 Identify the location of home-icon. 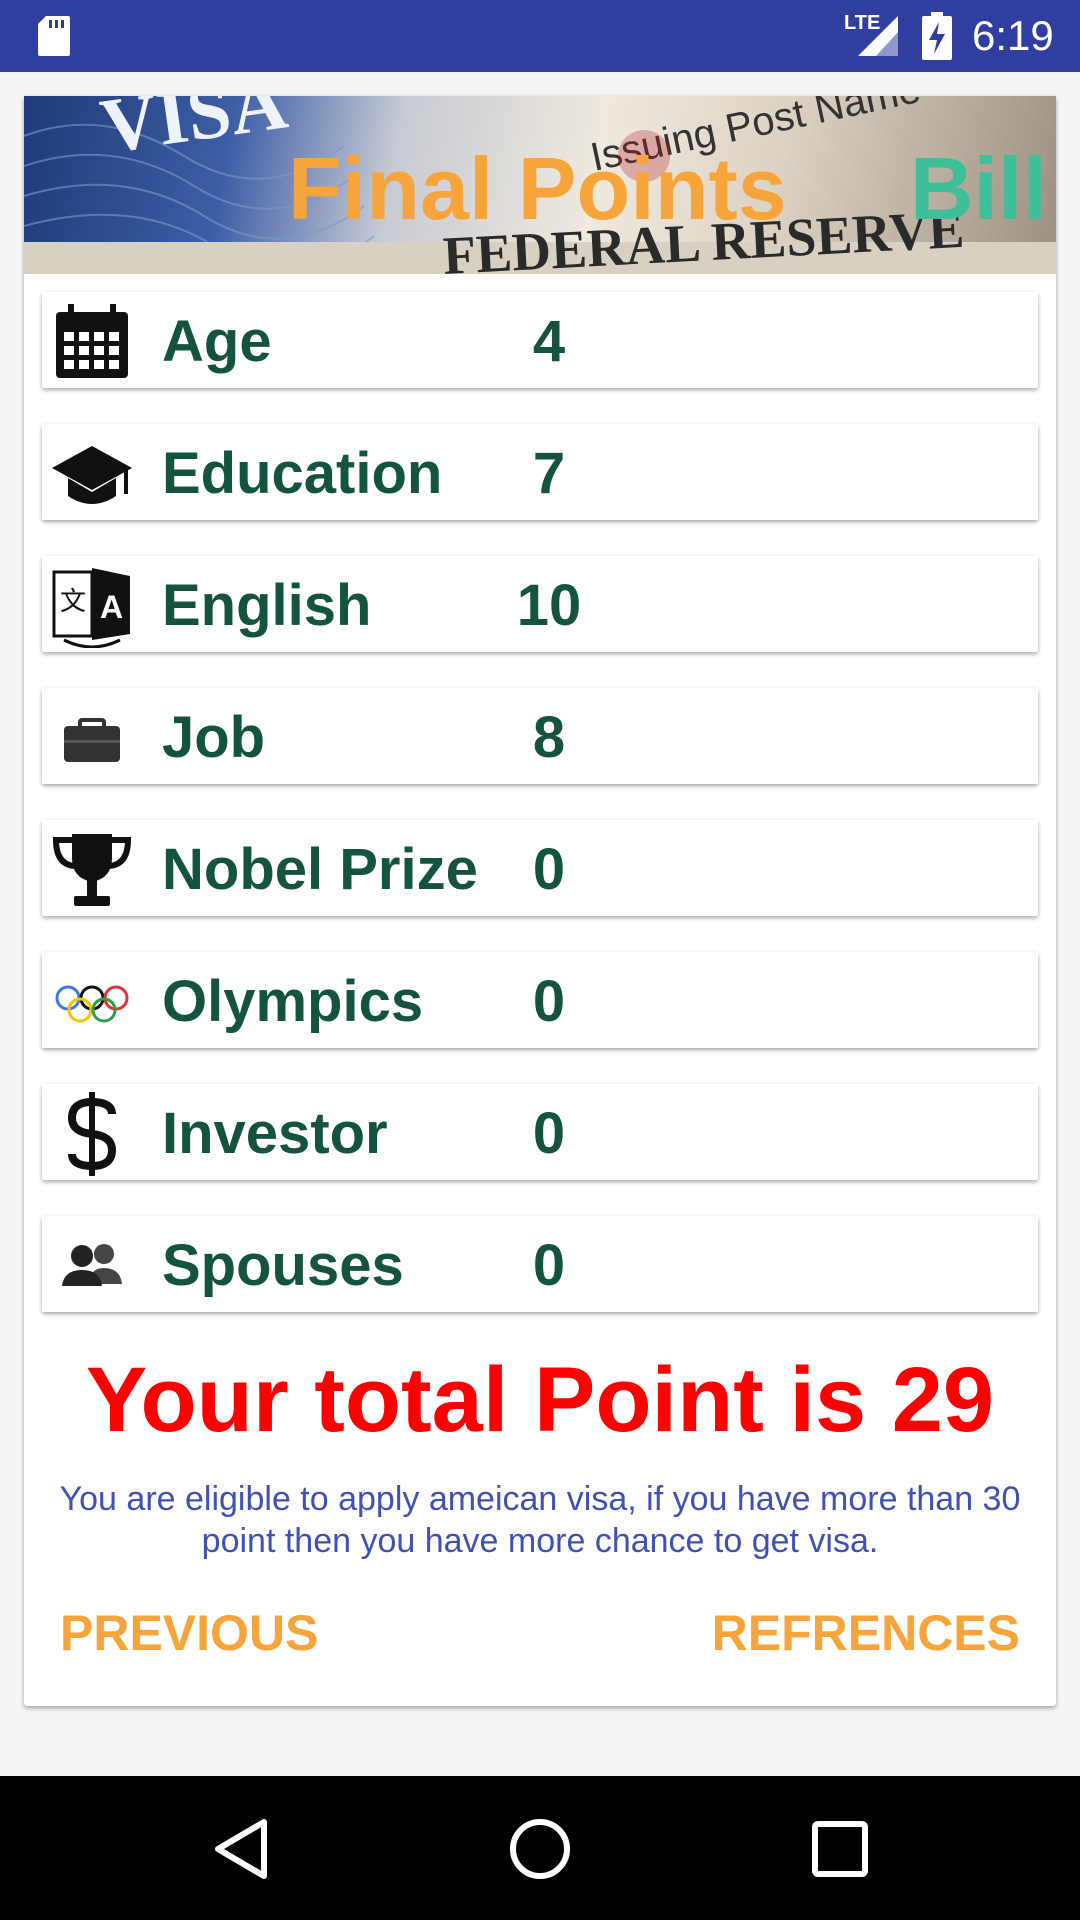
(540, 1849).